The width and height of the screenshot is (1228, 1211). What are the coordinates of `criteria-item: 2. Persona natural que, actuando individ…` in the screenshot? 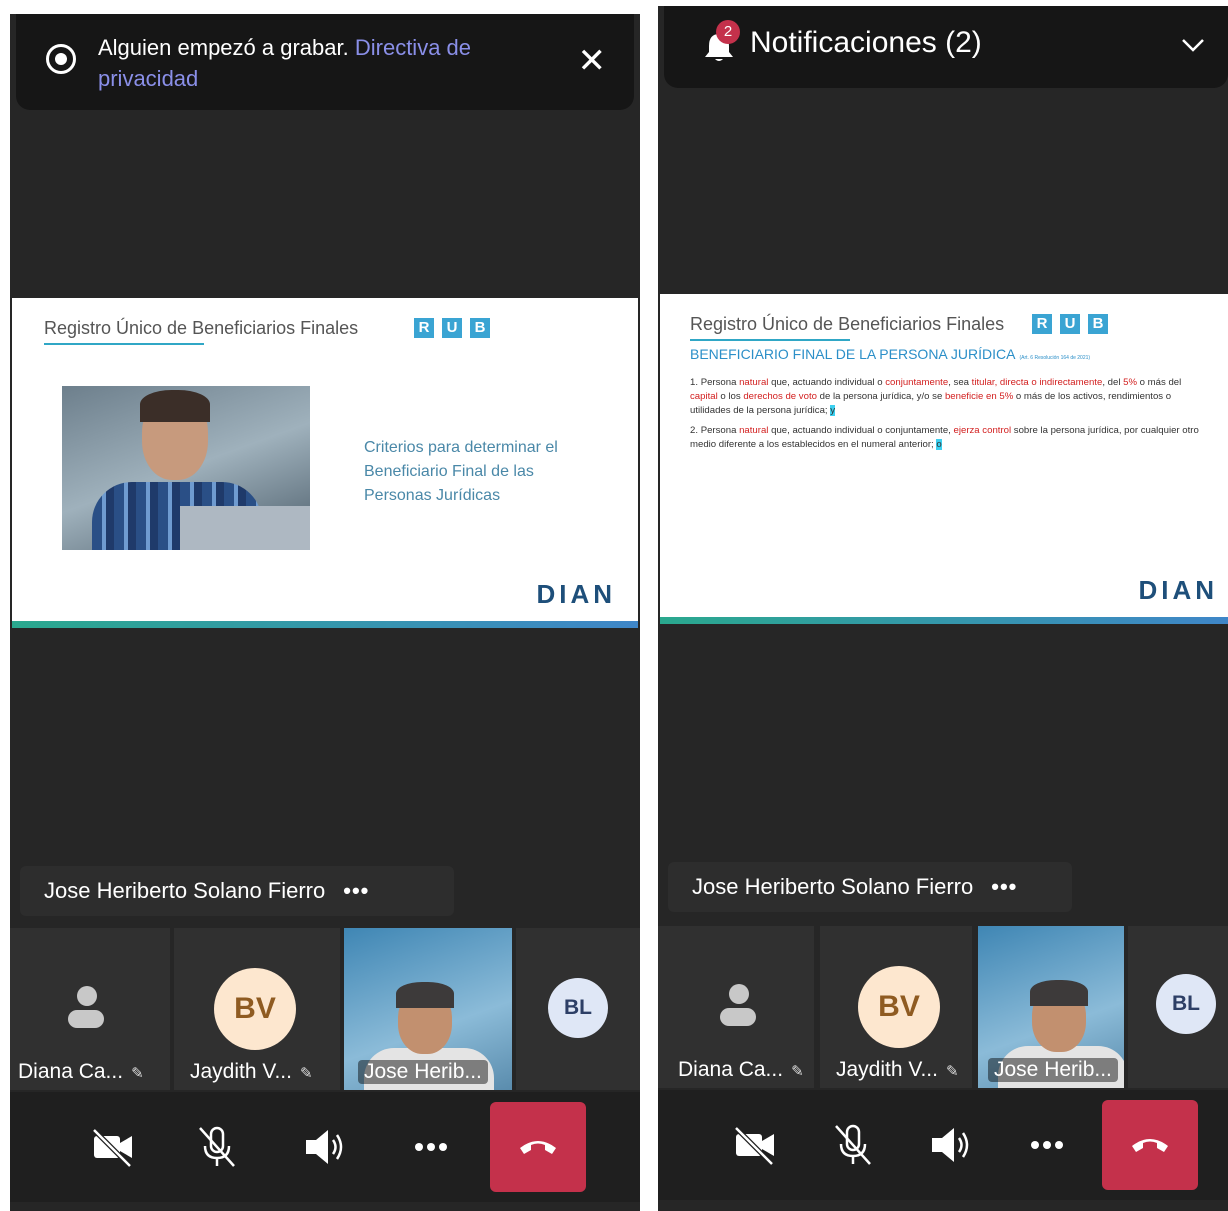 It's located at (950, 438).